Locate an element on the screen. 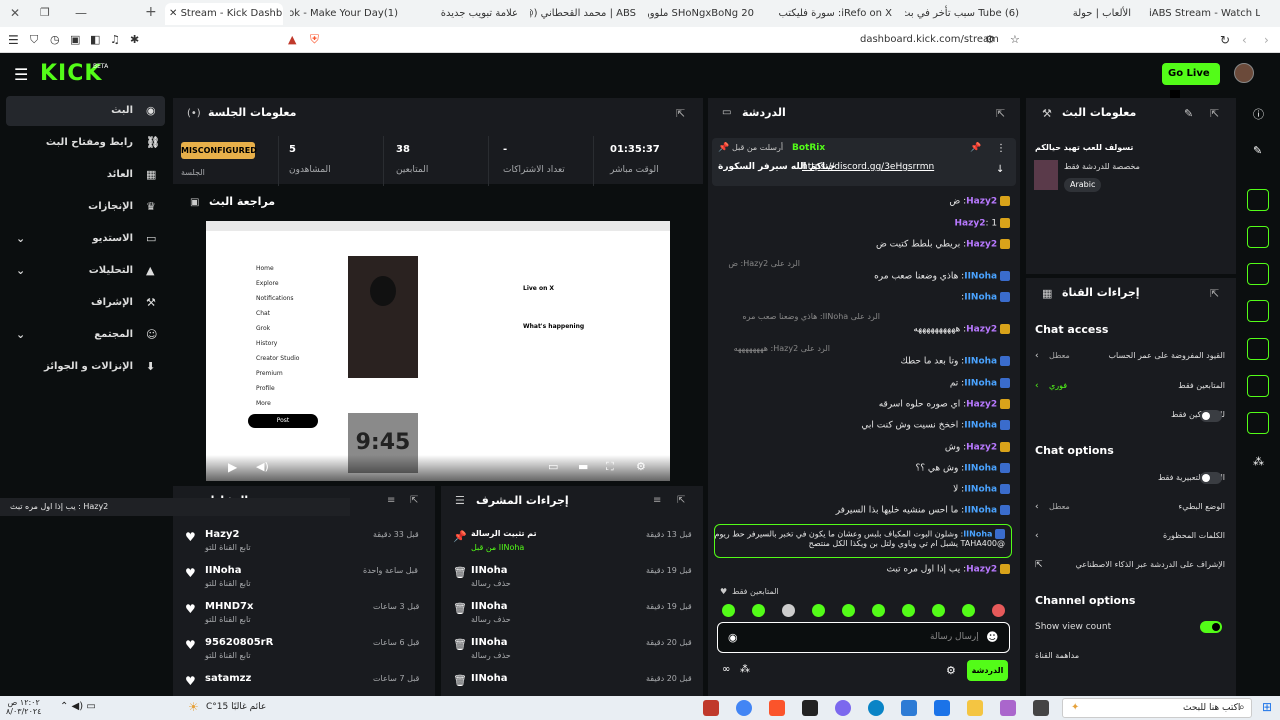 This screenshot has width=1280, height=720. volume-icon: ◀) is located at coordinates (262, 466).